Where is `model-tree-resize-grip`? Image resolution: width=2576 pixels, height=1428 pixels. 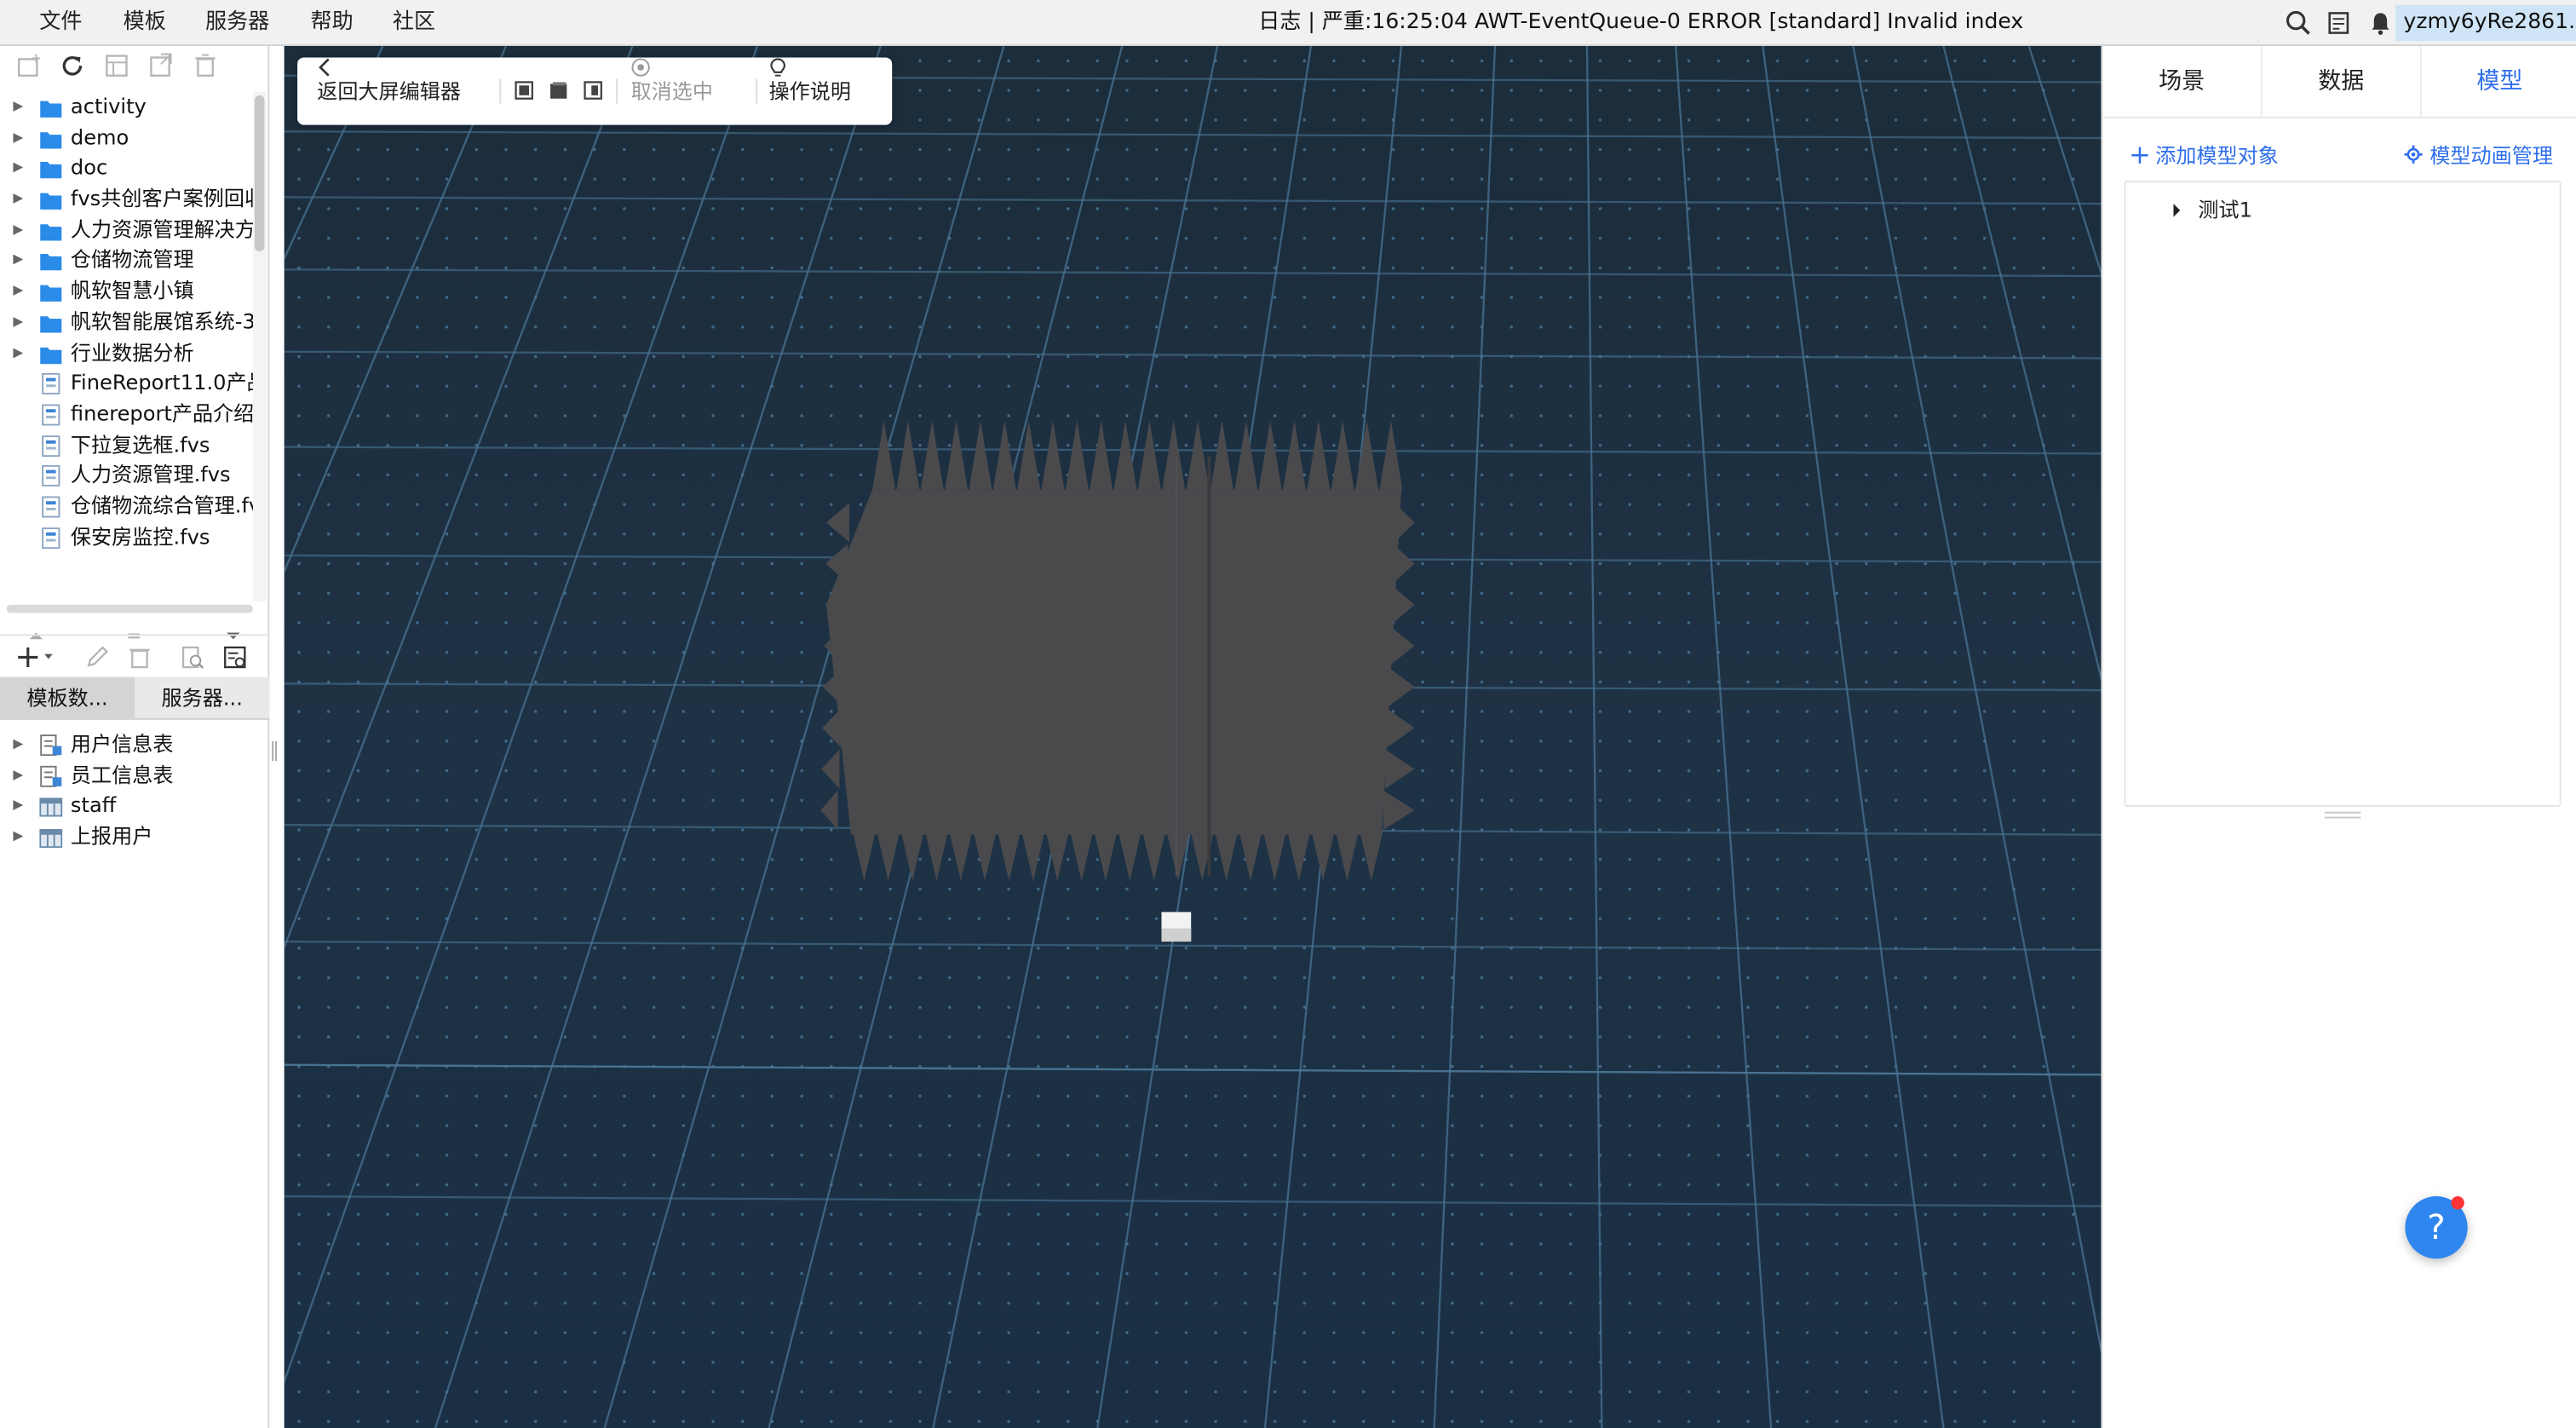 model-tree-resize-grip is located at coordinates (2343, 815).